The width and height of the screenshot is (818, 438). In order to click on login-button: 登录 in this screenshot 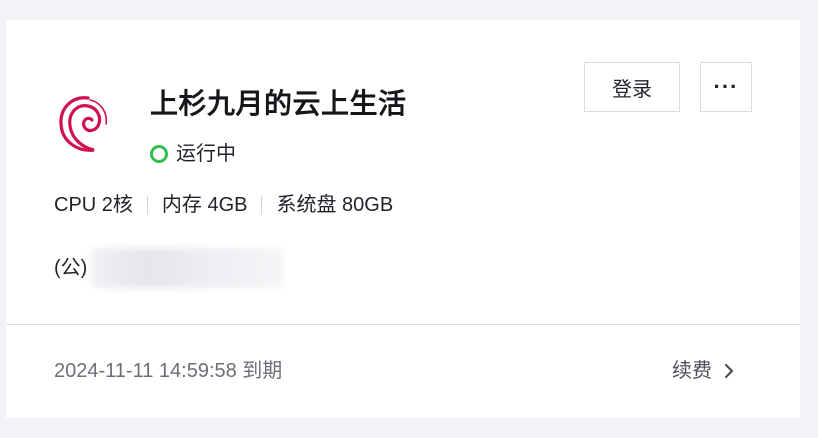, I will do `click(632, 87)`.